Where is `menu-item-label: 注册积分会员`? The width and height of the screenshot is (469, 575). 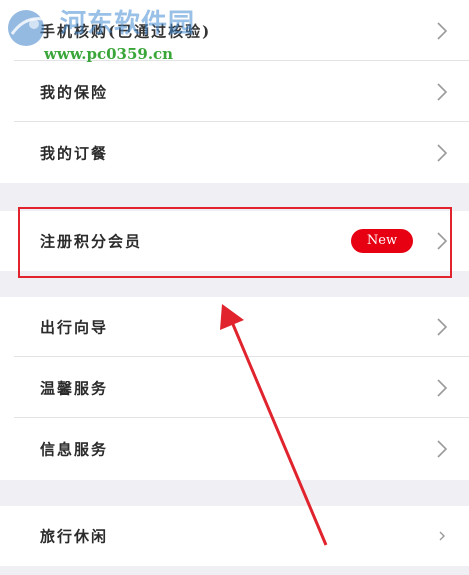
menu-item-label: 注册积分会员 is located at coordinates (91, 241).